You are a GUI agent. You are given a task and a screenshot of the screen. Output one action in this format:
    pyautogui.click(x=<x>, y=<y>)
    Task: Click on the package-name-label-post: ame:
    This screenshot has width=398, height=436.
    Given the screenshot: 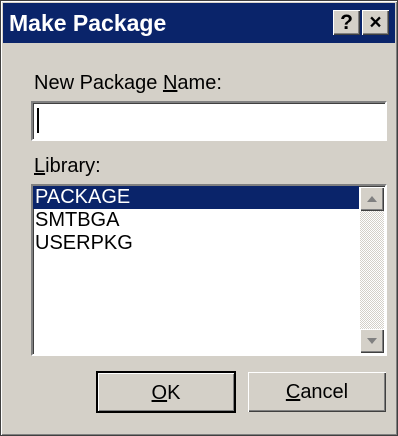 What is the action you would take?
    pyautogui.click(x=199, y=83)
    